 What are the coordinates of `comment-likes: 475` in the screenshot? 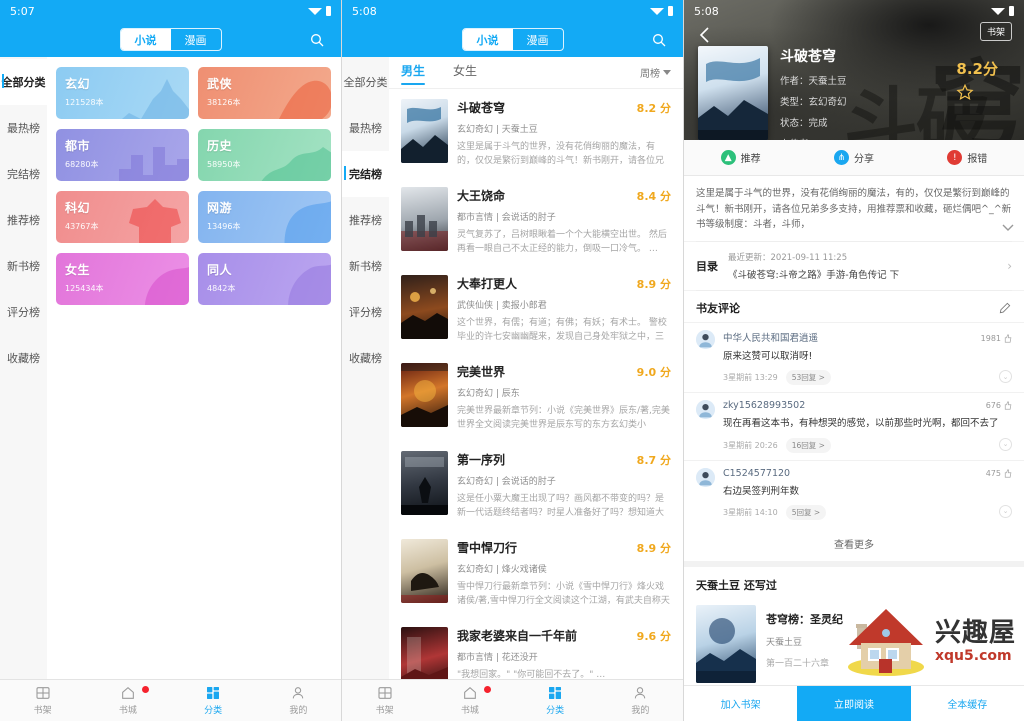 It's located at (999, 473).